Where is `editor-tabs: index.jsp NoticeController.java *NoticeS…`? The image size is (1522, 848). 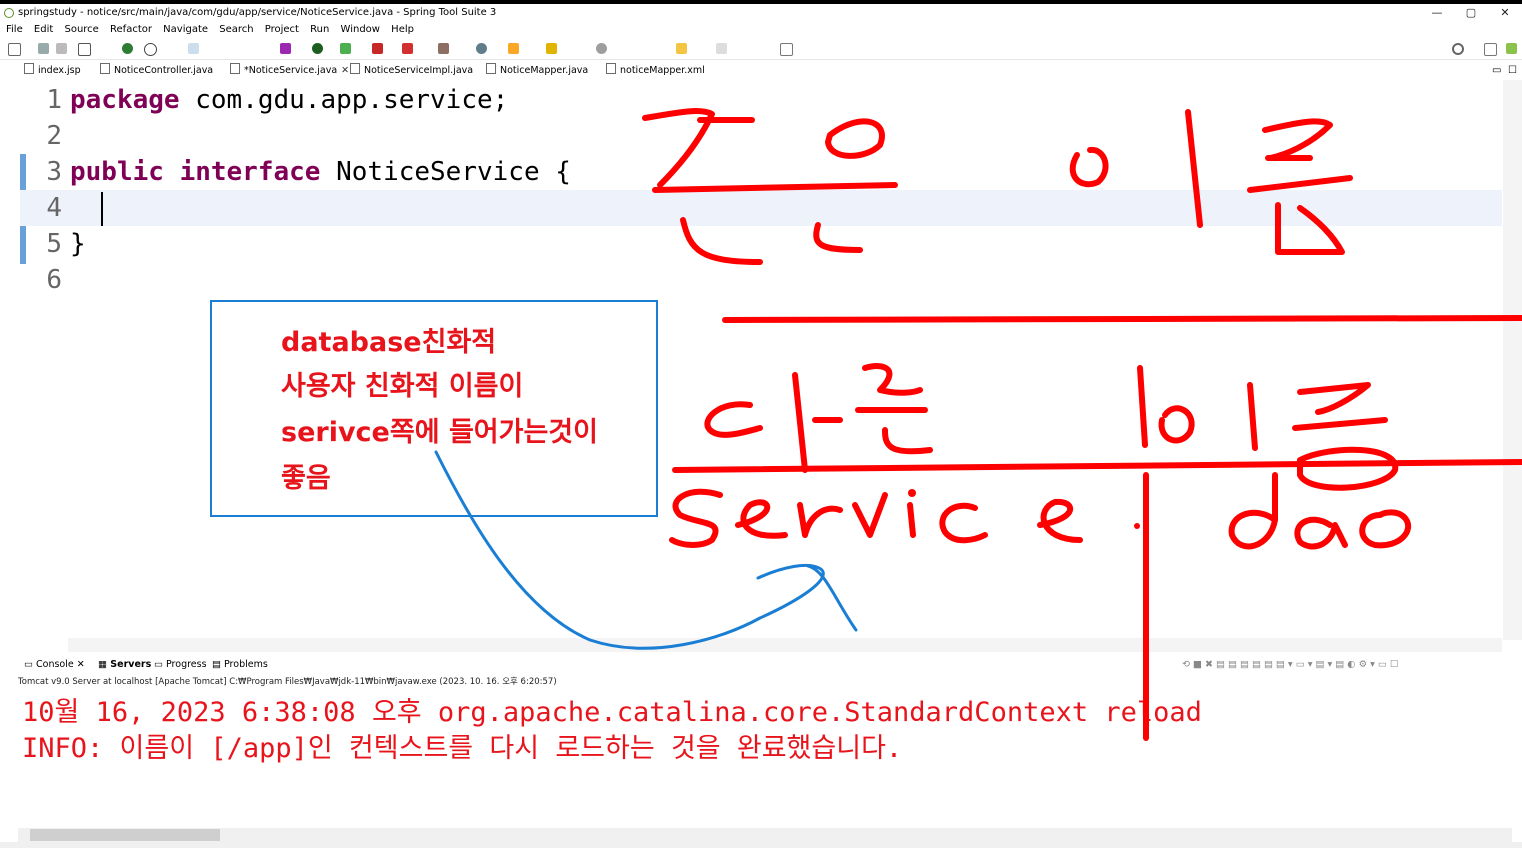 editor-tabs: index.jsp NoticeController.java *NoticeS… is located at coordinates (768, 71).